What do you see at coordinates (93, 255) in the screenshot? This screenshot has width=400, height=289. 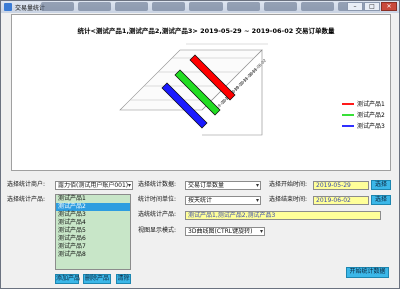 I see `product-list-item: 测试产品8` at bounding box center [93, 255].